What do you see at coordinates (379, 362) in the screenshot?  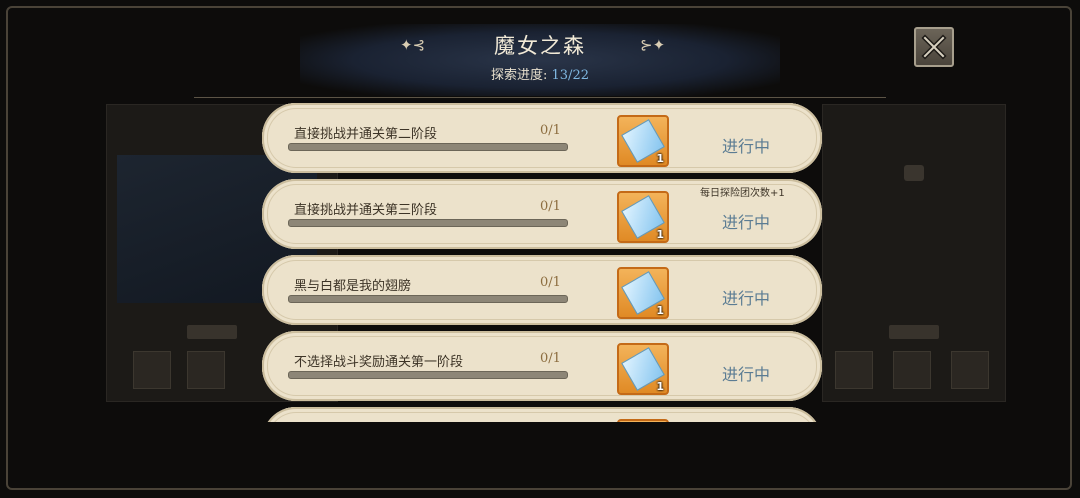 I see `task-name: 不选择战斗奖励通关第一阶段` at bounding box center [379, 362].